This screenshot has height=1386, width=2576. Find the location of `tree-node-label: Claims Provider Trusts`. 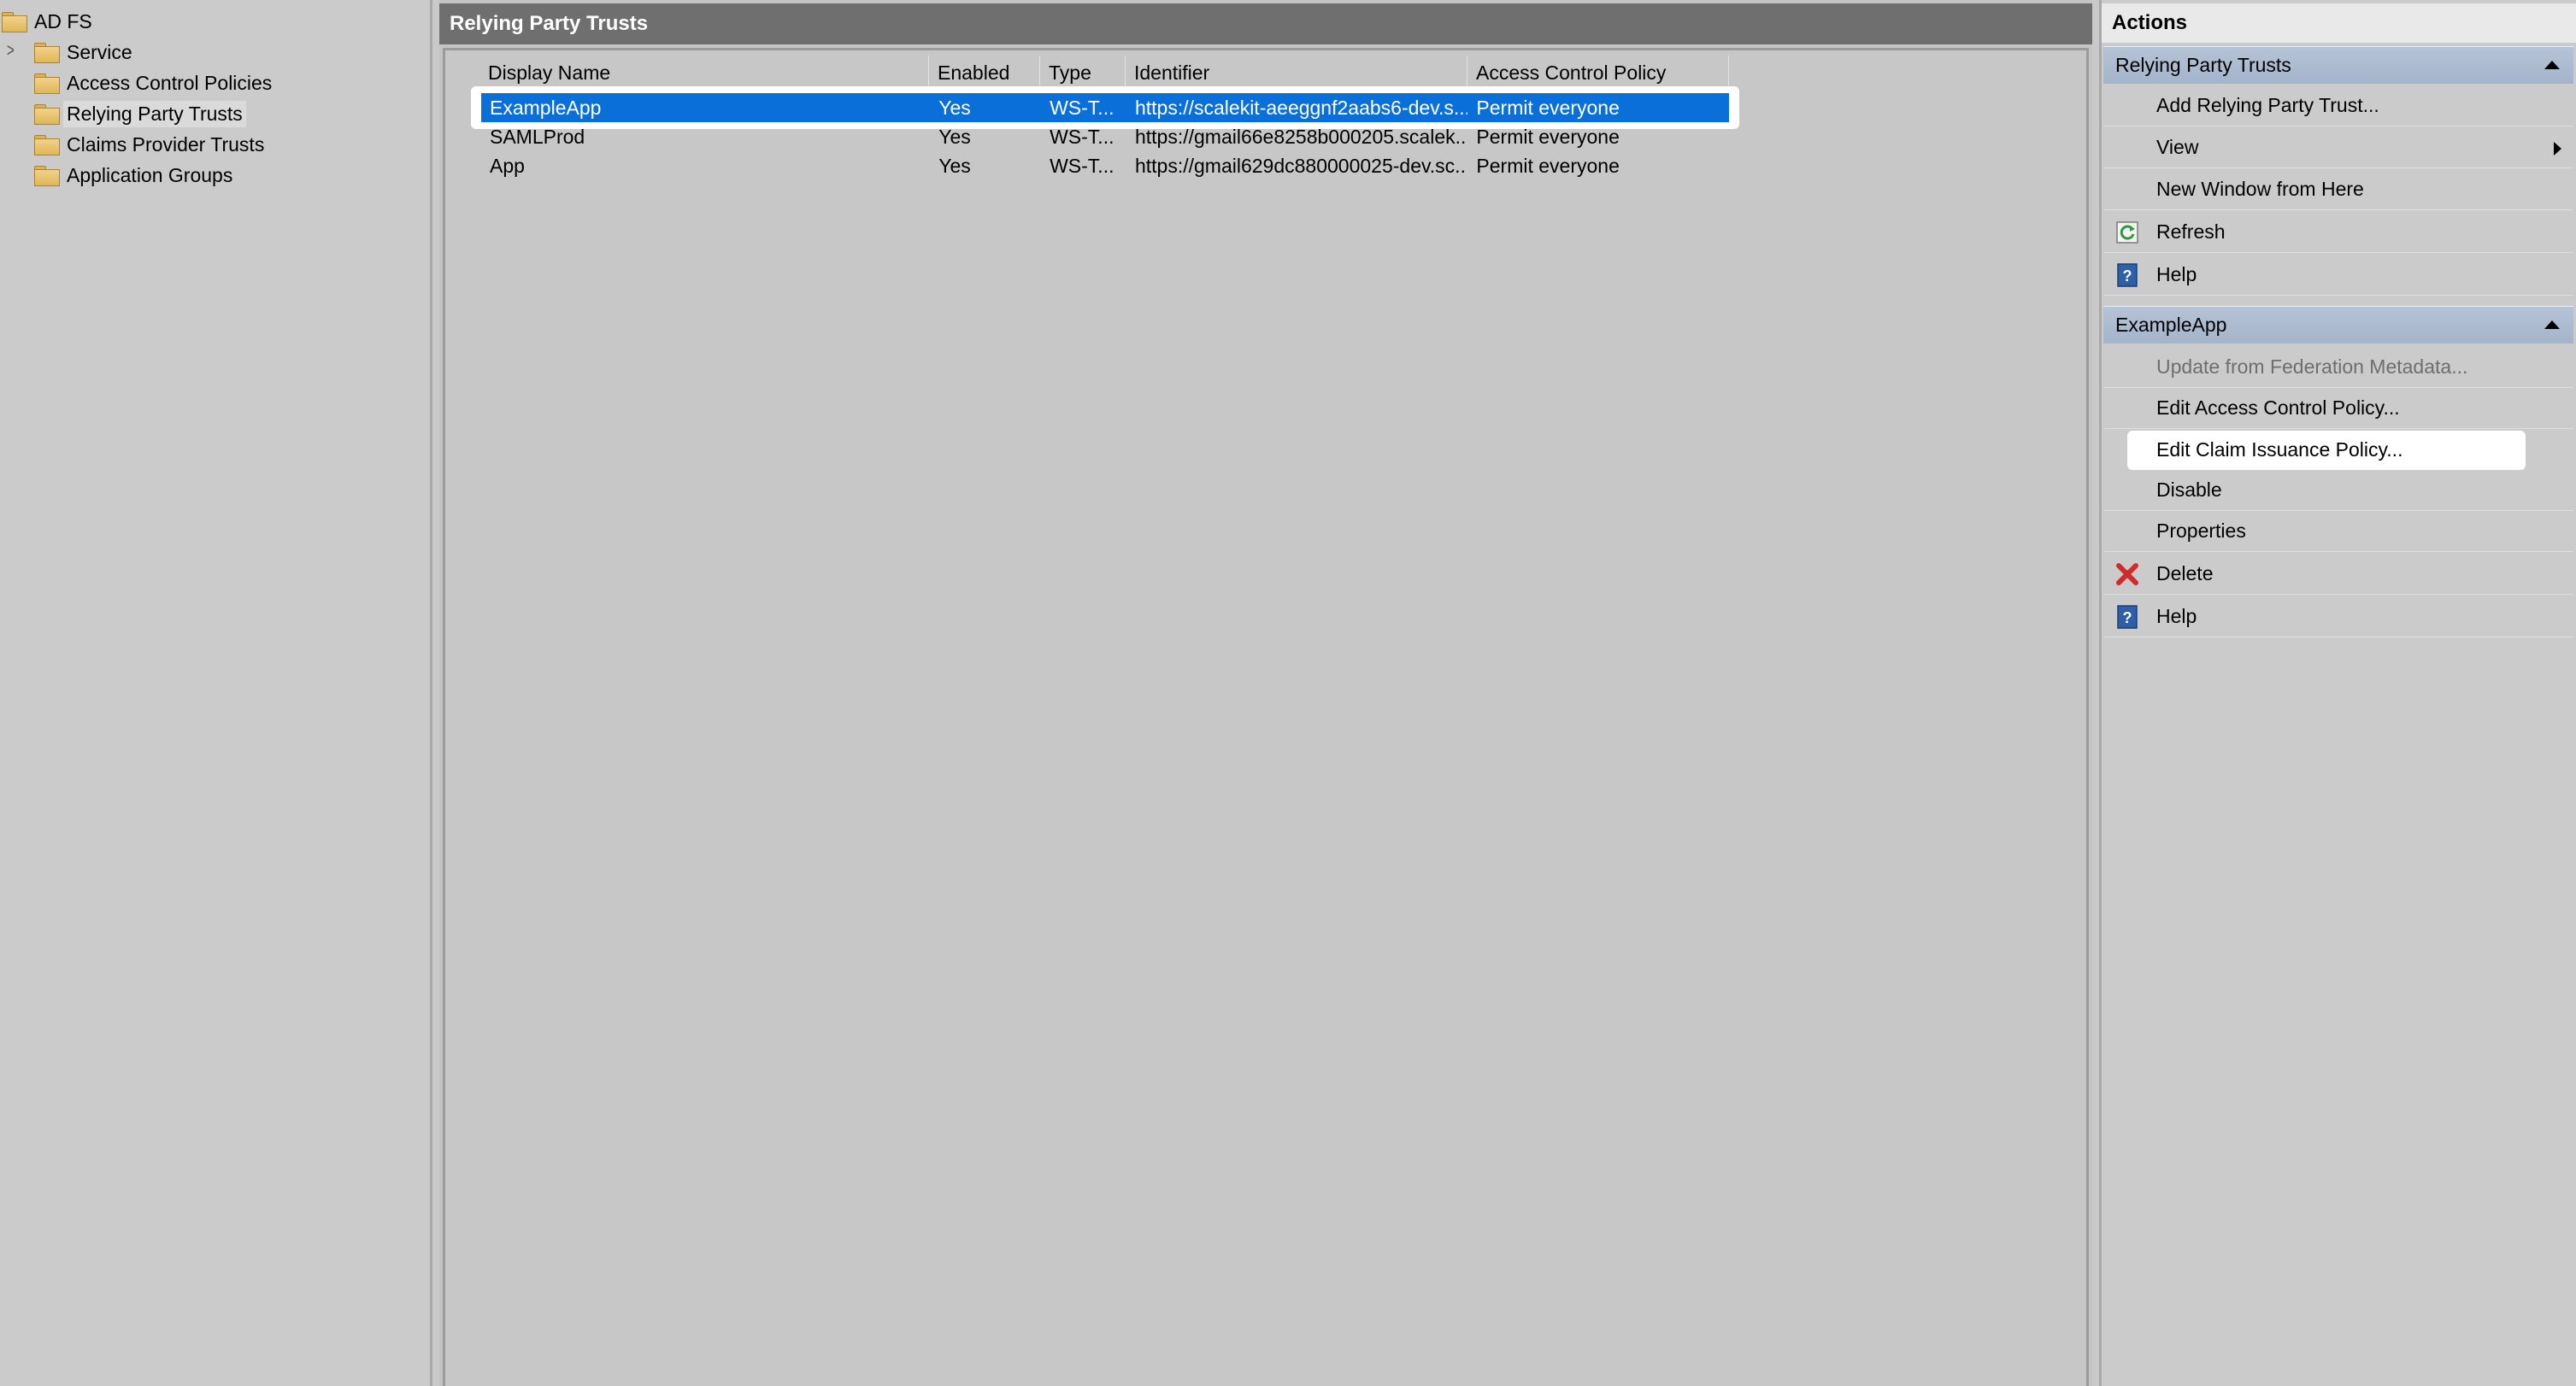

tree-node-label: Claims Provider Trusts is located at coordinates (166, 144).